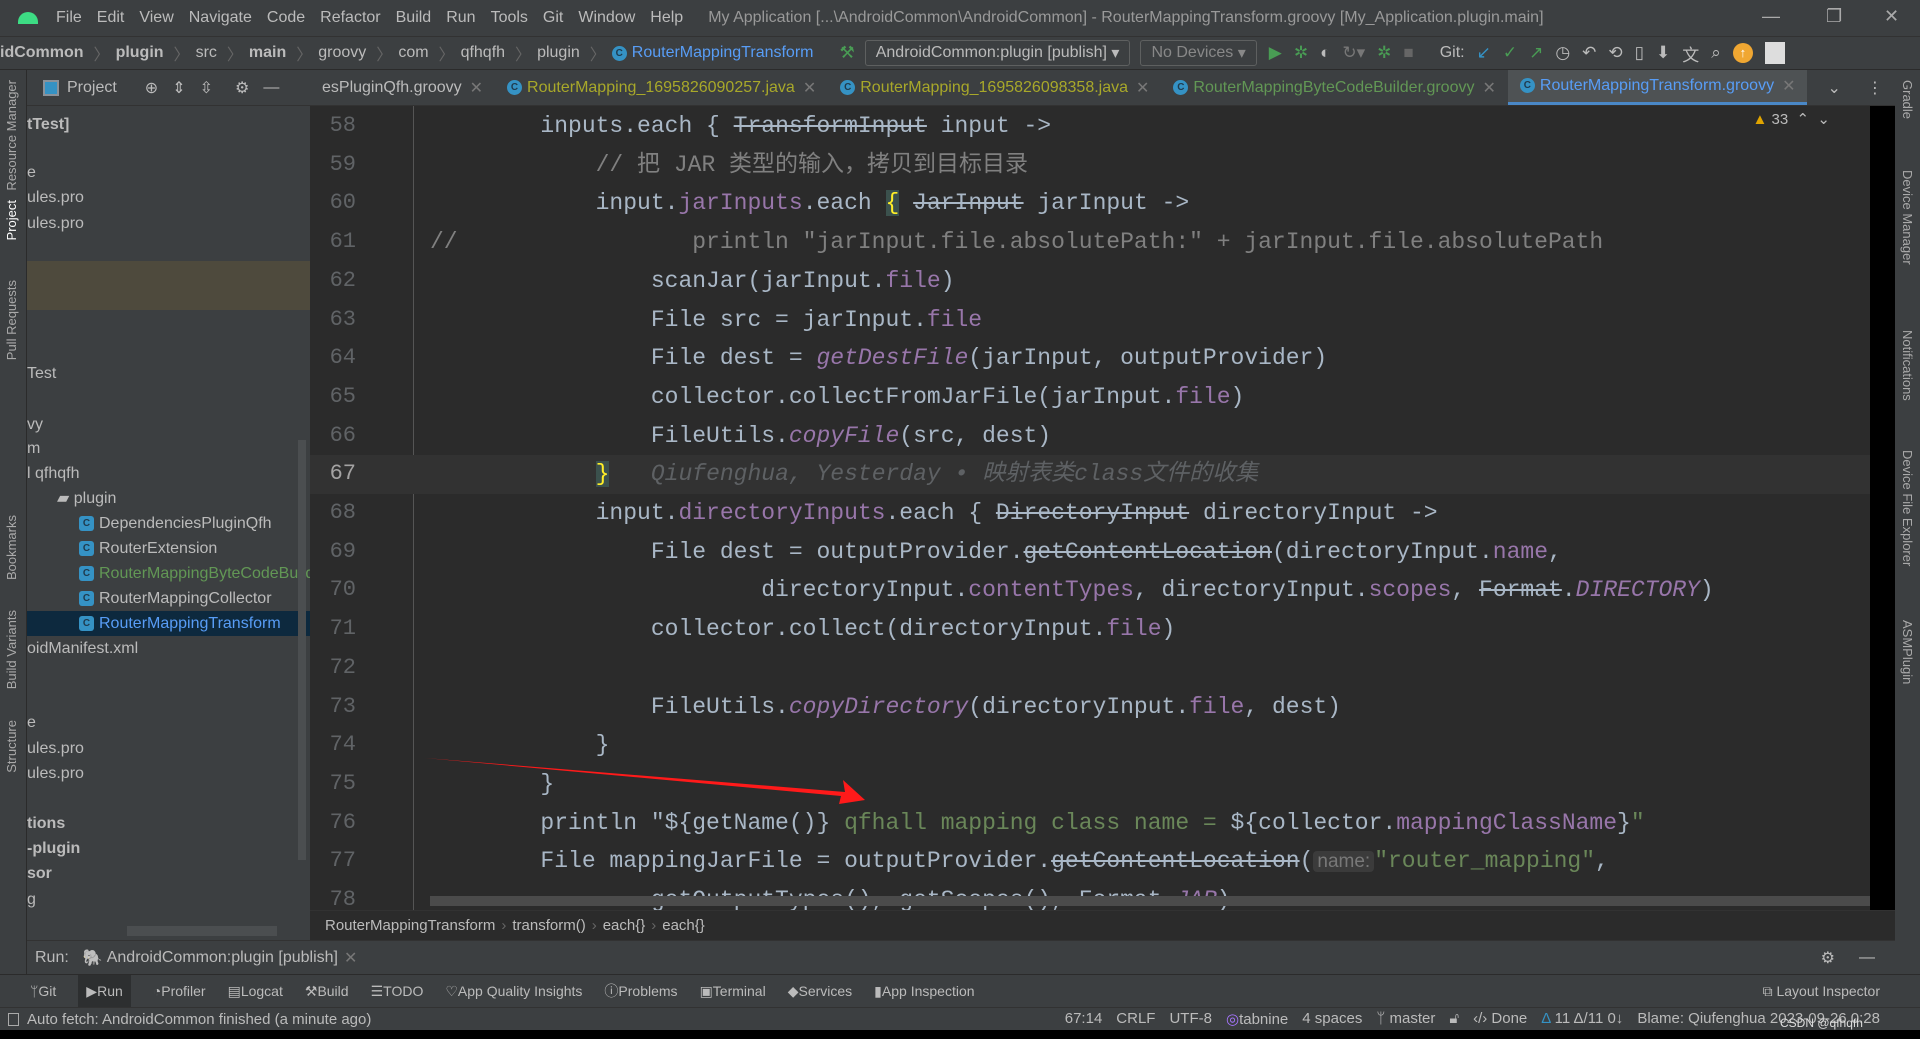  I want to click on menu-run: Run, so click(460, 17).